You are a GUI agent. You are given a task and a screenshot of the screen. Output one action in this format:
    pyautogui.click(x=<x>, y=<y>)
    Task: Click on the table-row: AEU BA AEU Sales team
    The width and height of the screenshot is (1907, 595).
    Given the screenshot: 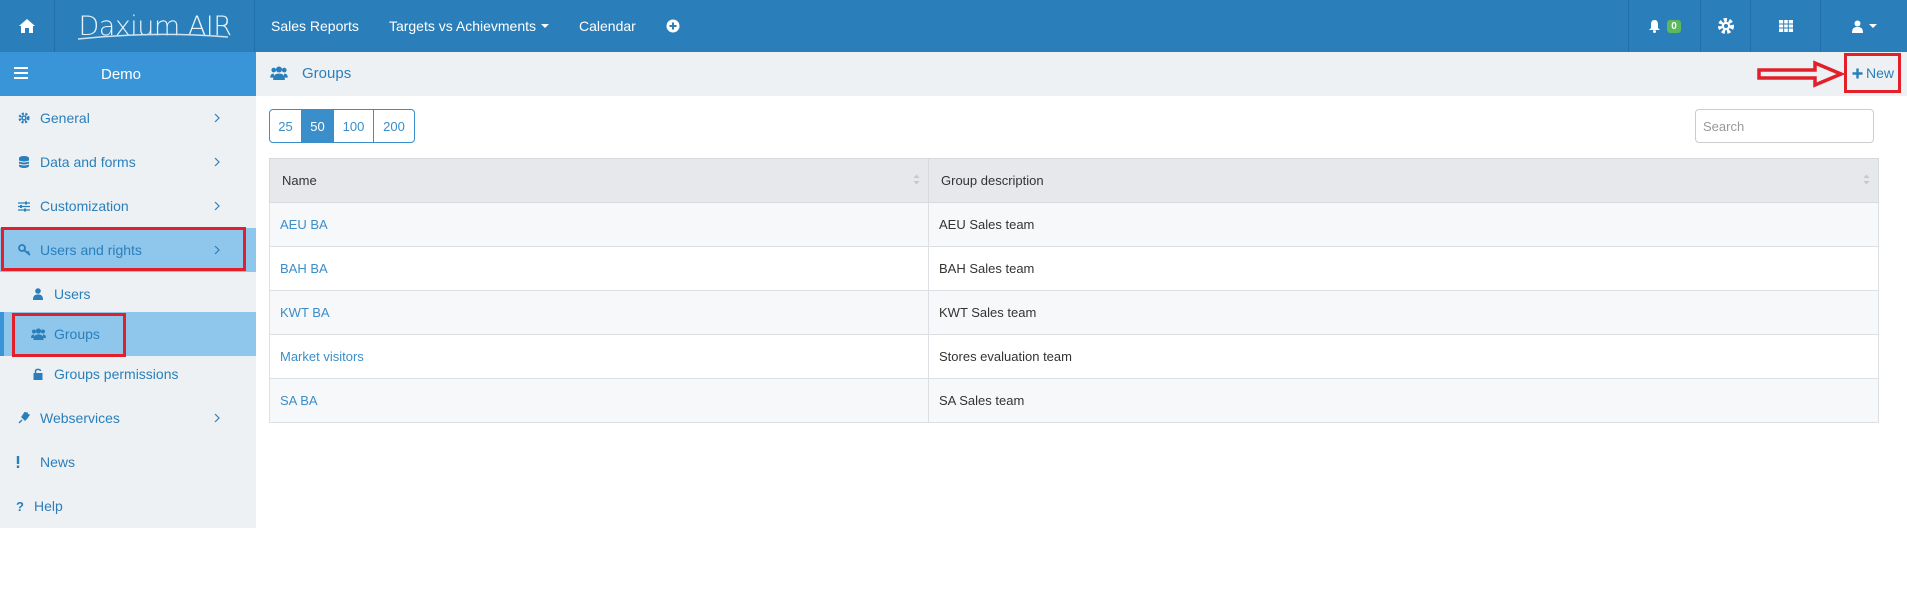 What is the action you would take?
    pyautogui.click(x=1074, y=224)
    